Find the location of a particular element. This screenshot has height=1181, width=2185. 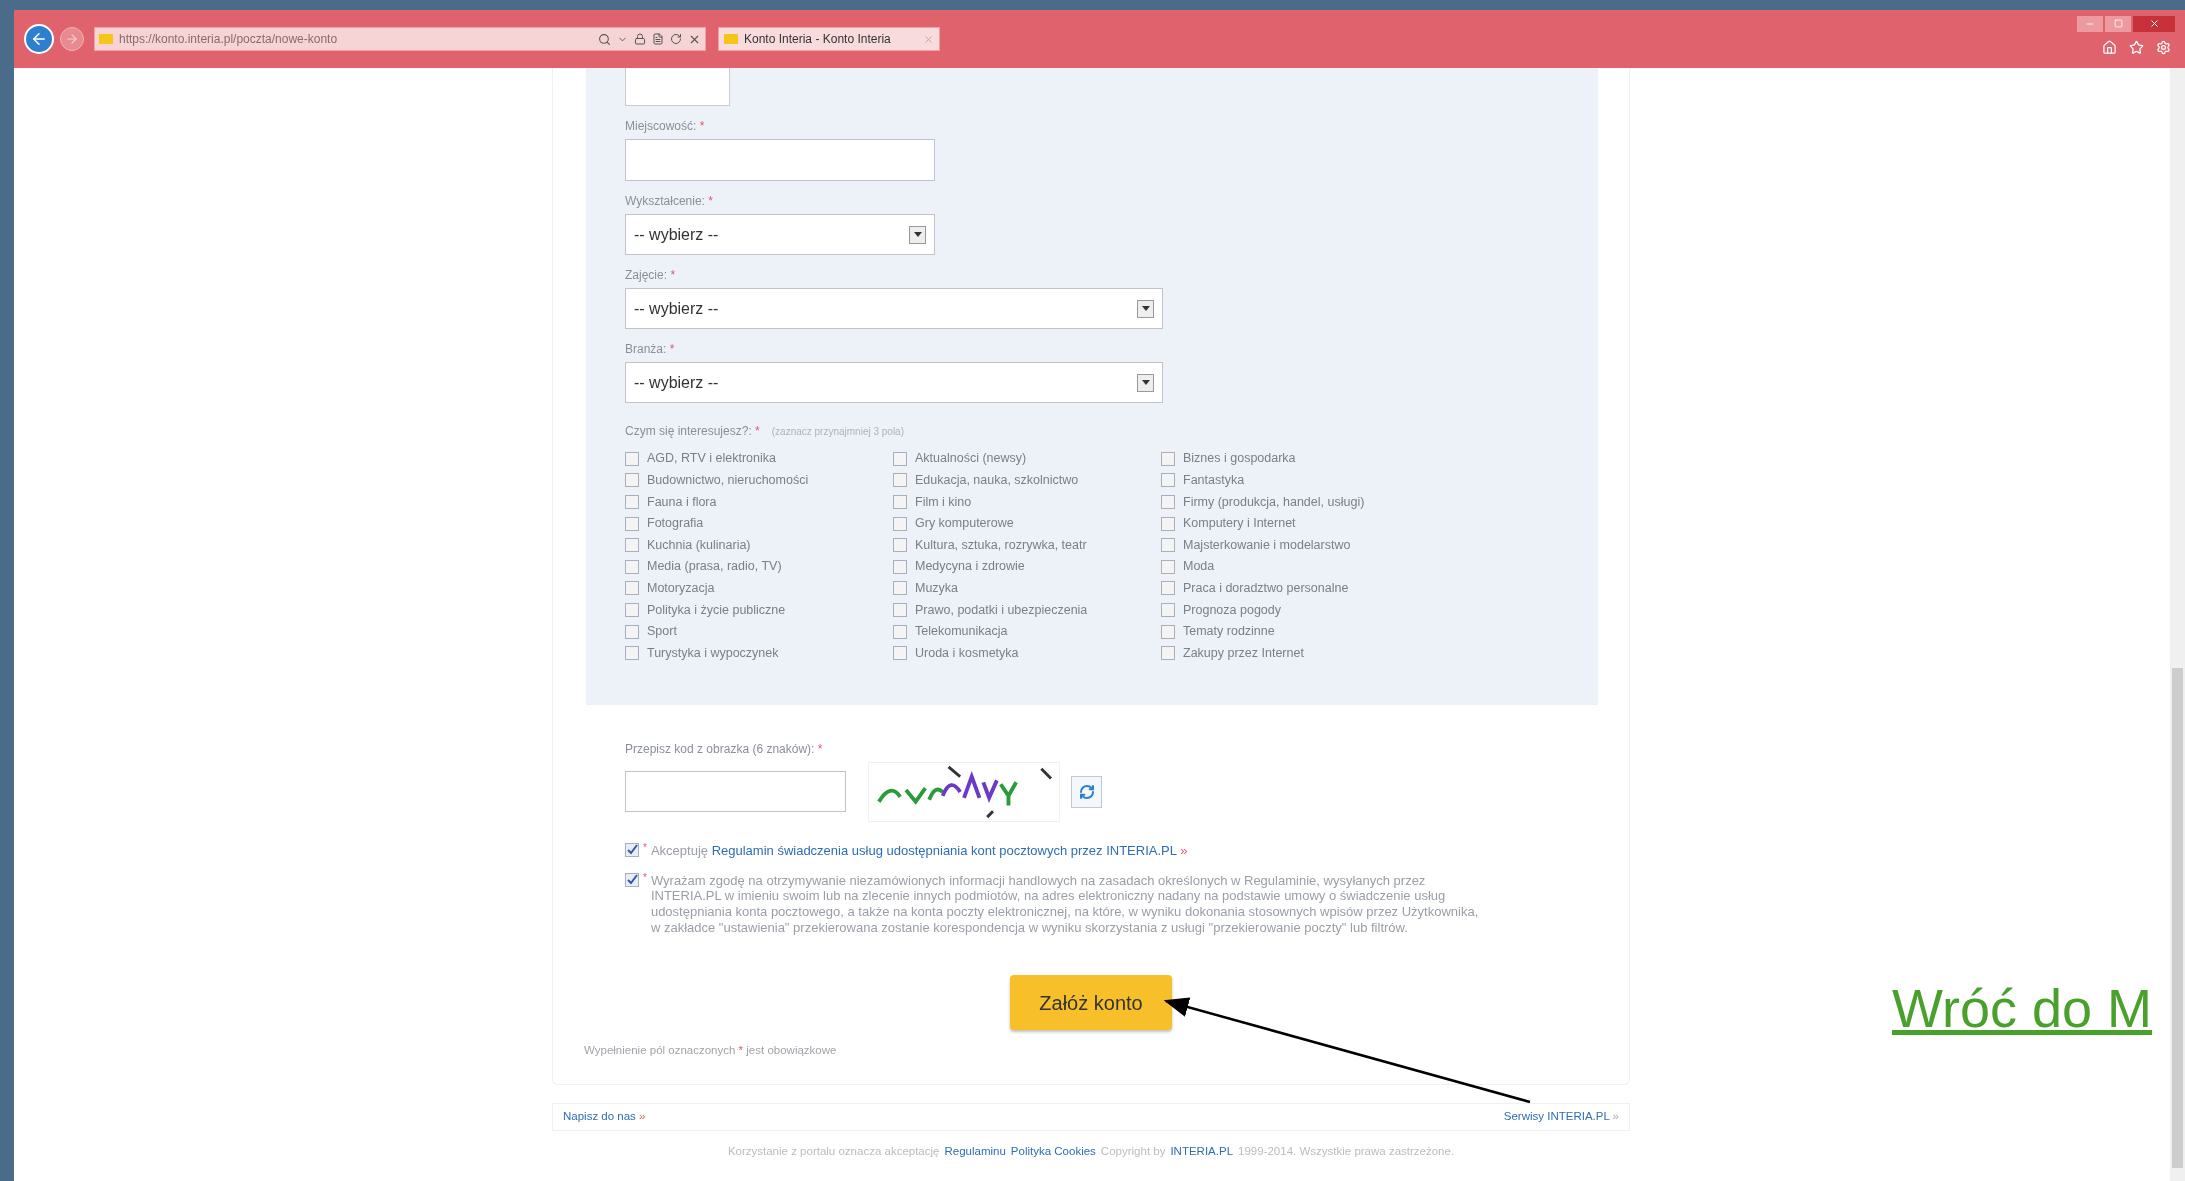

browser-tab: Konto Interia - Konto Interia is located at coordinates (829, 39).